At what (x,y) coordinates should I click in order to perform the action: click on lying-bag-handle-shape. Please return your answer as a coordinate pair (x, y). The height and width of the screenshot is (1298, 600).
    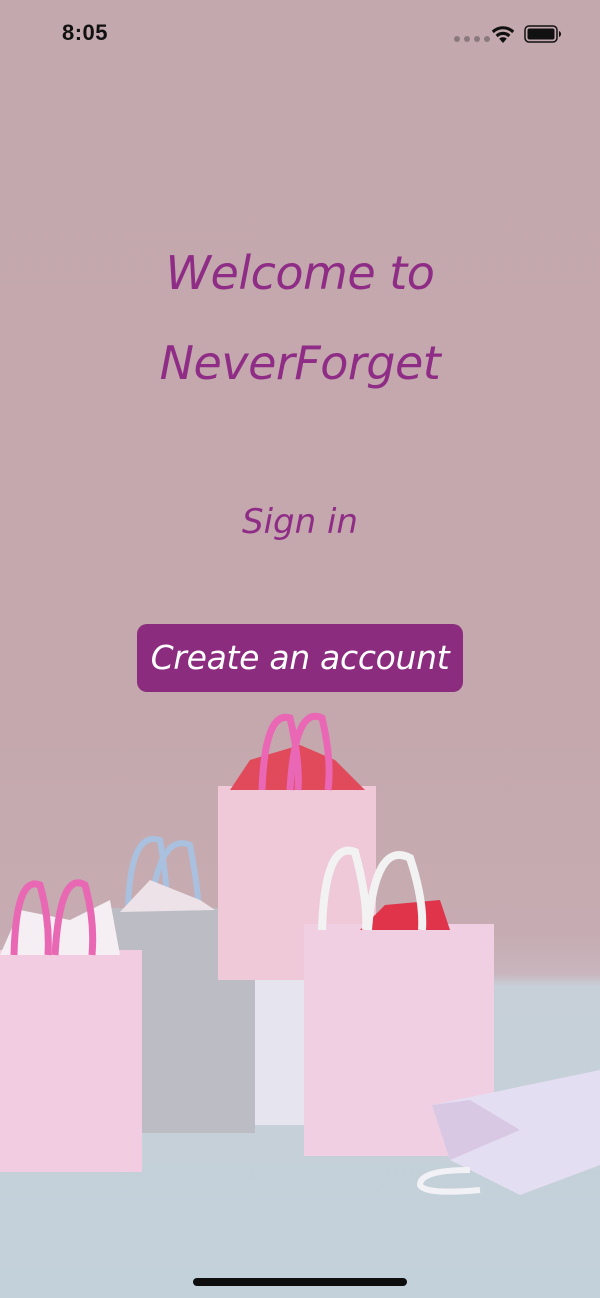
    Looking at the image, I should click on (448, 1181).